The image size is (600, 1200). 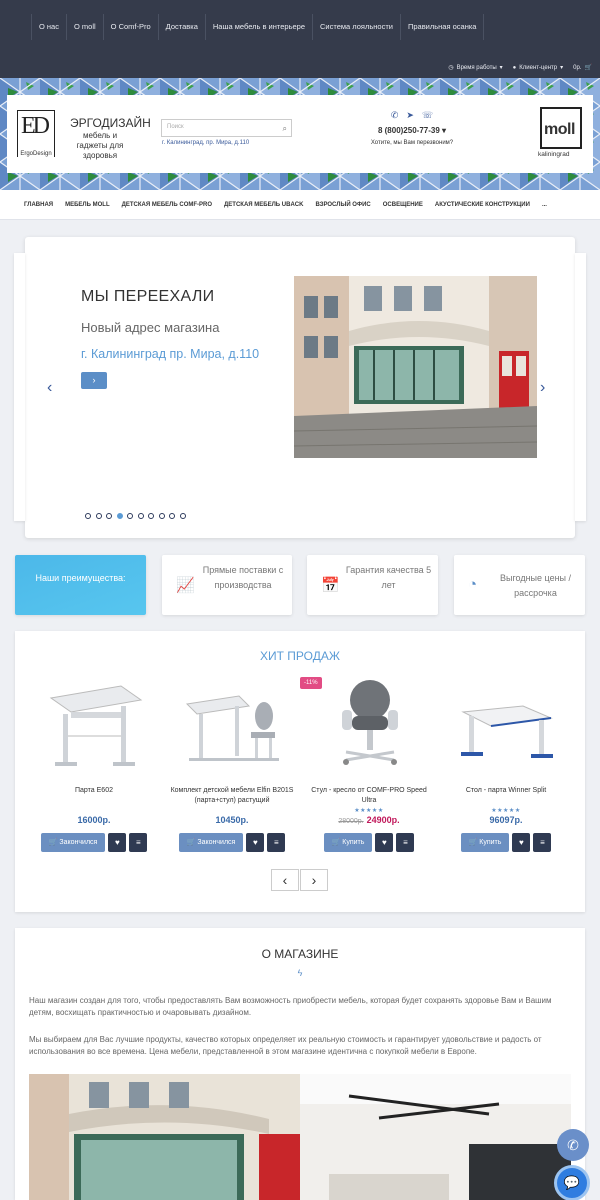 I want to click on chart-line-icon: 📈, so click(x=185, y=585).